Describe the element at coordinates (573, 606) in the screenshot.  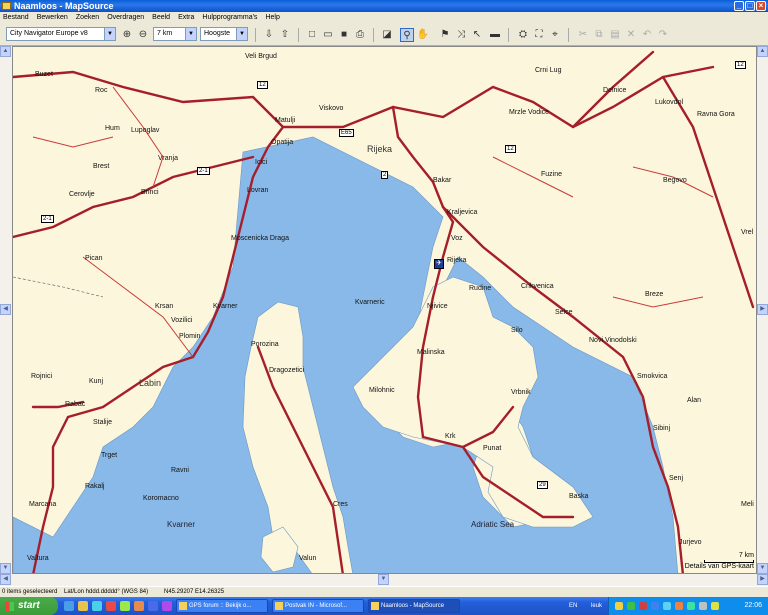
I see `language-indicator: EN` at that location.